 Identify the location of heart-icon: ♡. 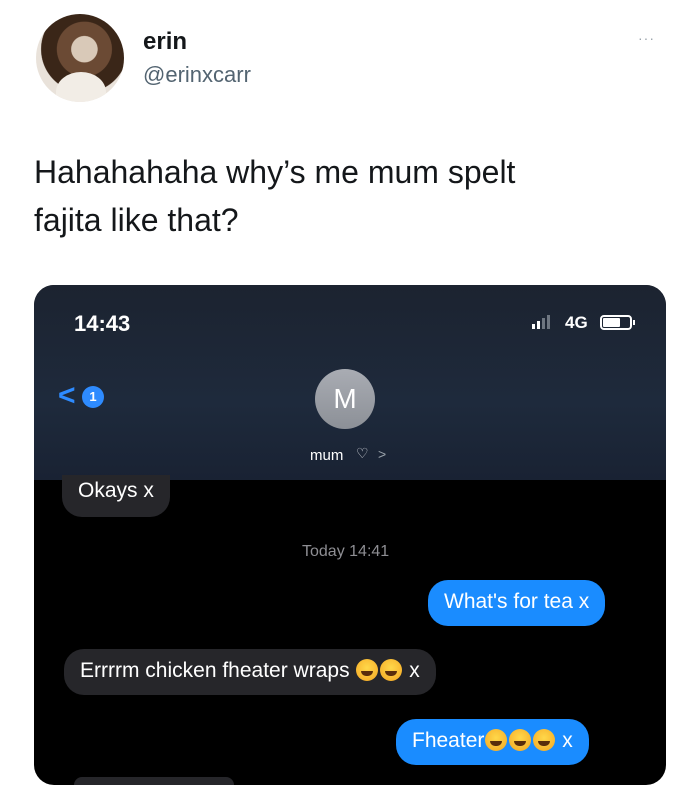
(362, 453).